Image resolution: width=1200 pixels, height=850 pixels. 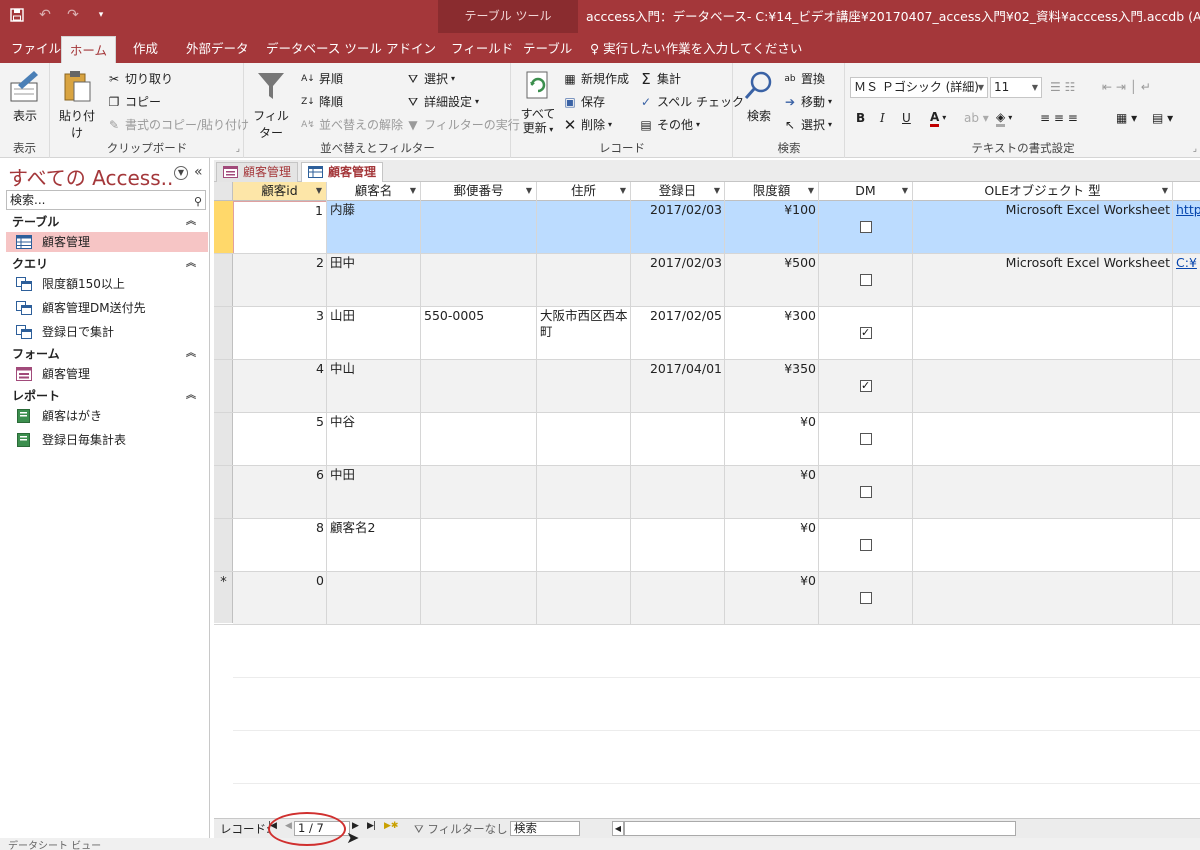 I want to click on cell-name: 内藤, so click(x=374, y=227).